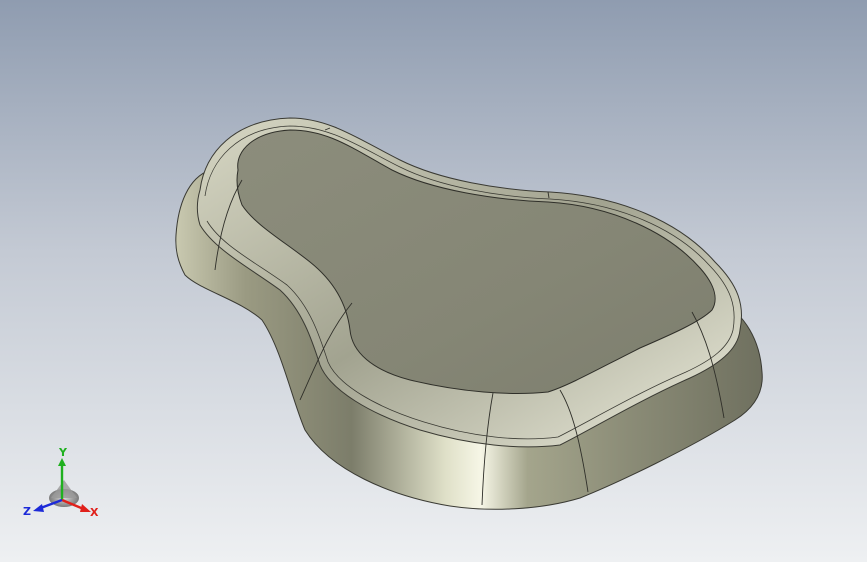 Image resolution: width=867 pixels, height=562 pixels. What do you see at coordinates (94, 512) in the screenshot?
I see `x-axis-label: X` at bounding box center [94, 512].